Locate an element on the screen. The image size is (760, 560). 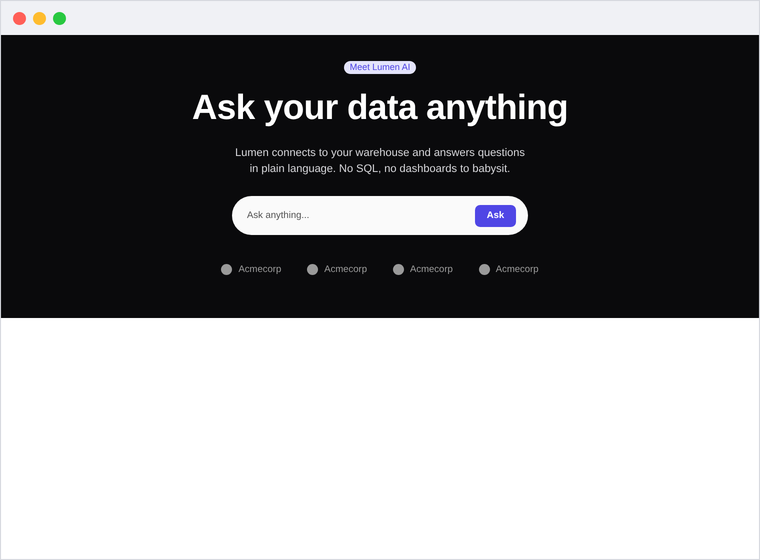
zoom-dot is located at coordinates (59, 18).